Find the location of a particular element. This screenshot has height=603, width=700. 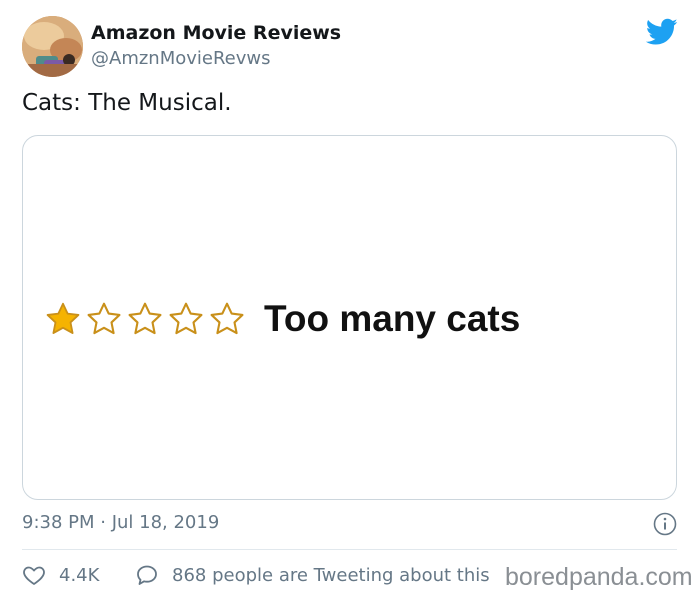

info-icon is located at coordinates (665, 524).